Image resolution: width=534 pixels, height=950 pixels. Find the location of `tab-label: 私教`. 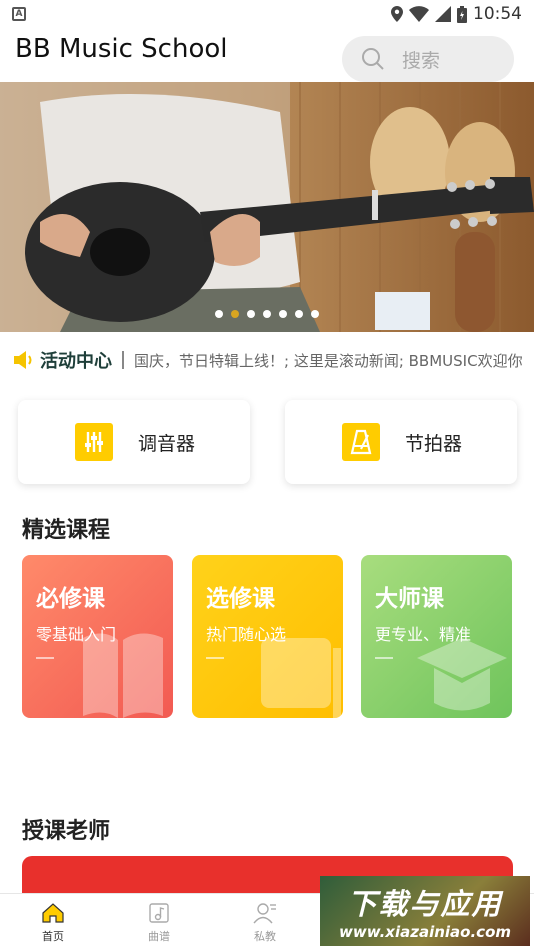

tab-label: 私教 is located at coordinates (265, 936).